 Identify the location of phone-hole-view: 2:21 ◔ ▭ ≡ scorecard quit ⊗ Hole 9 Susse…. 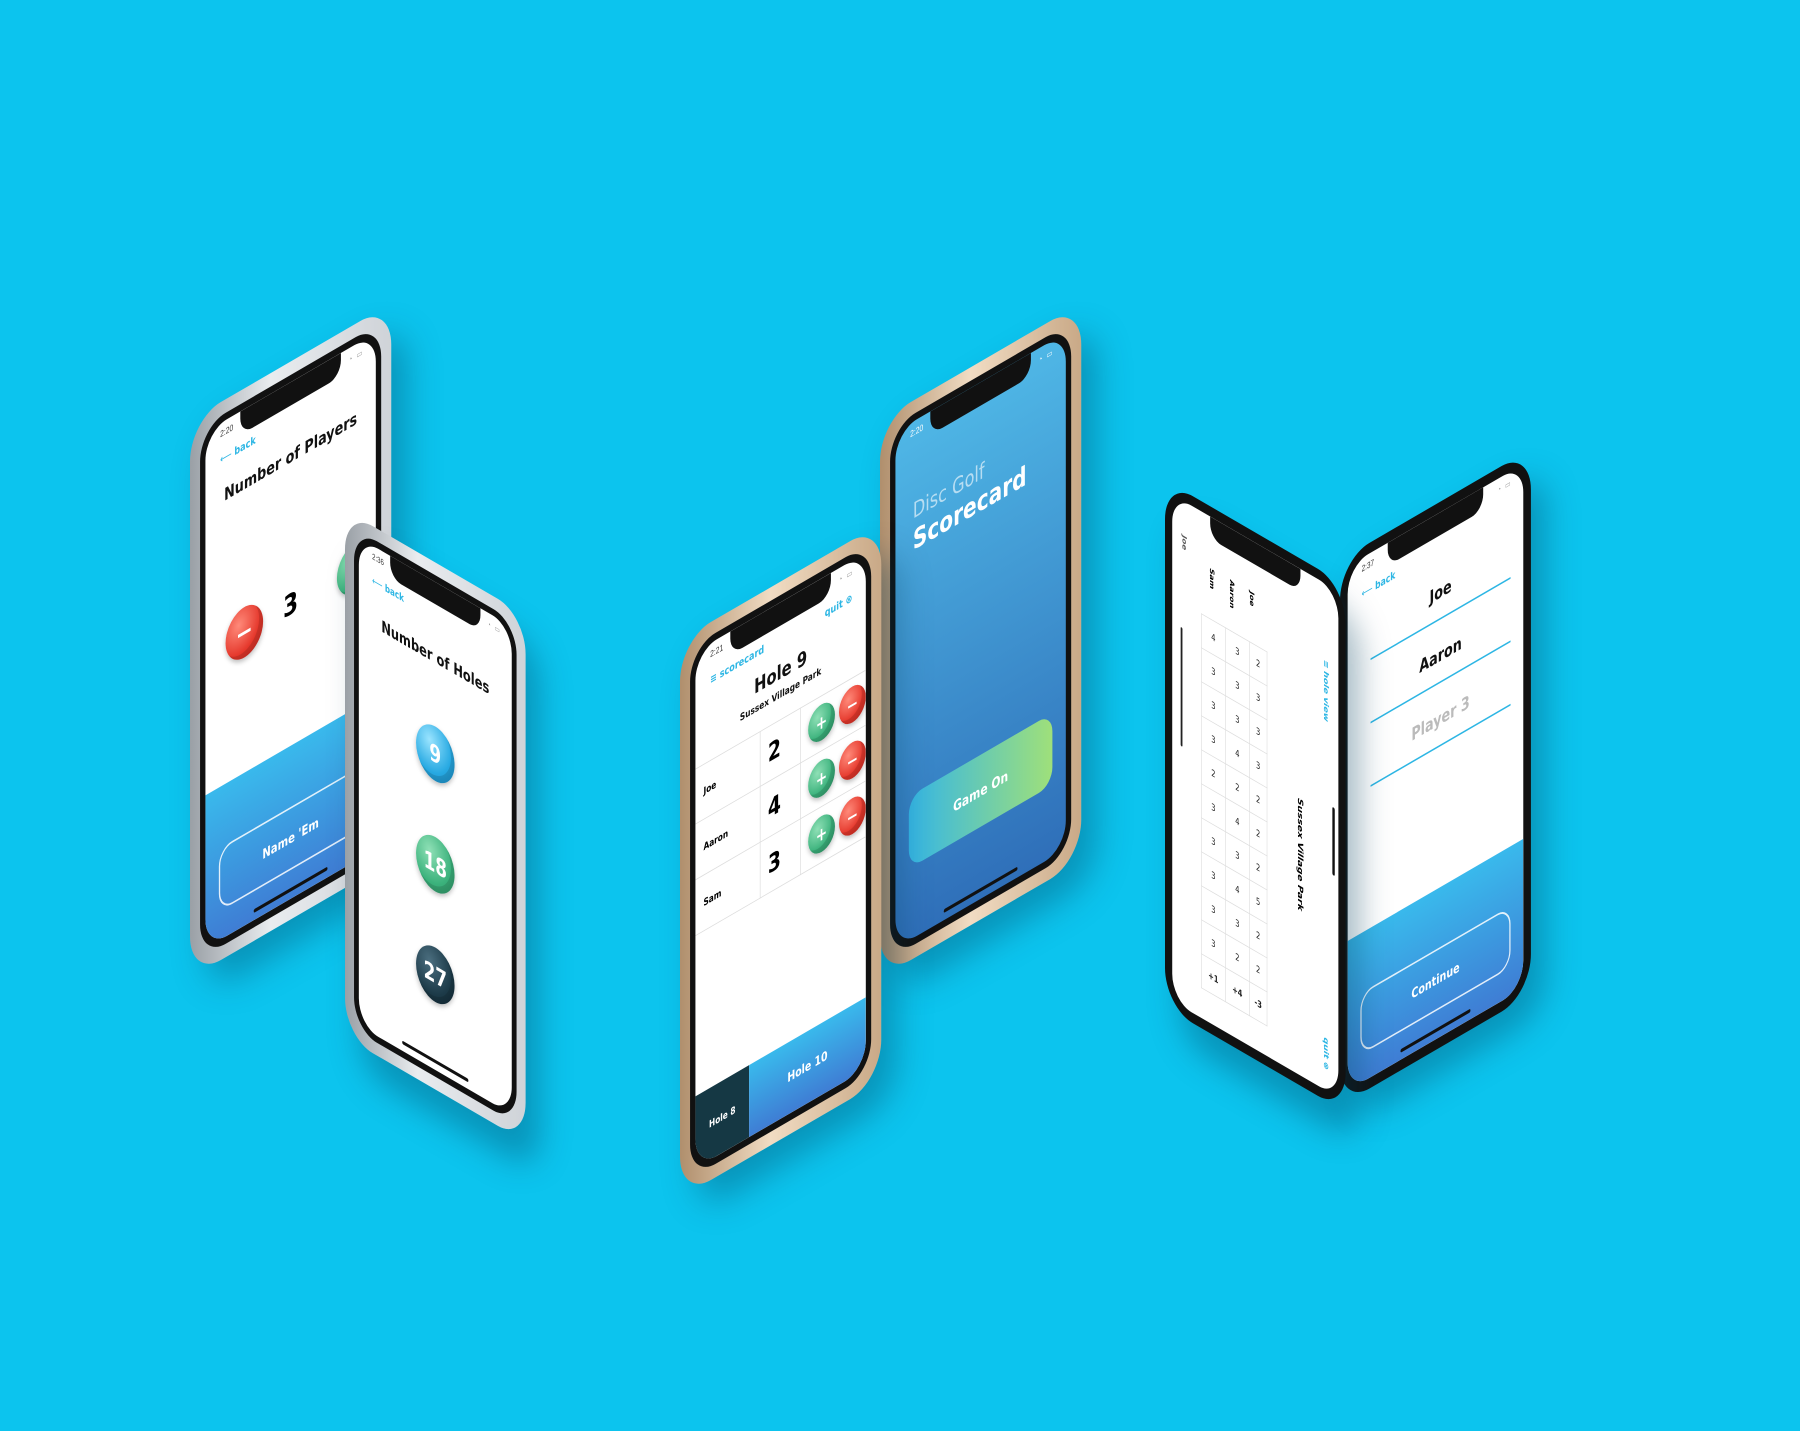
(781, 860).